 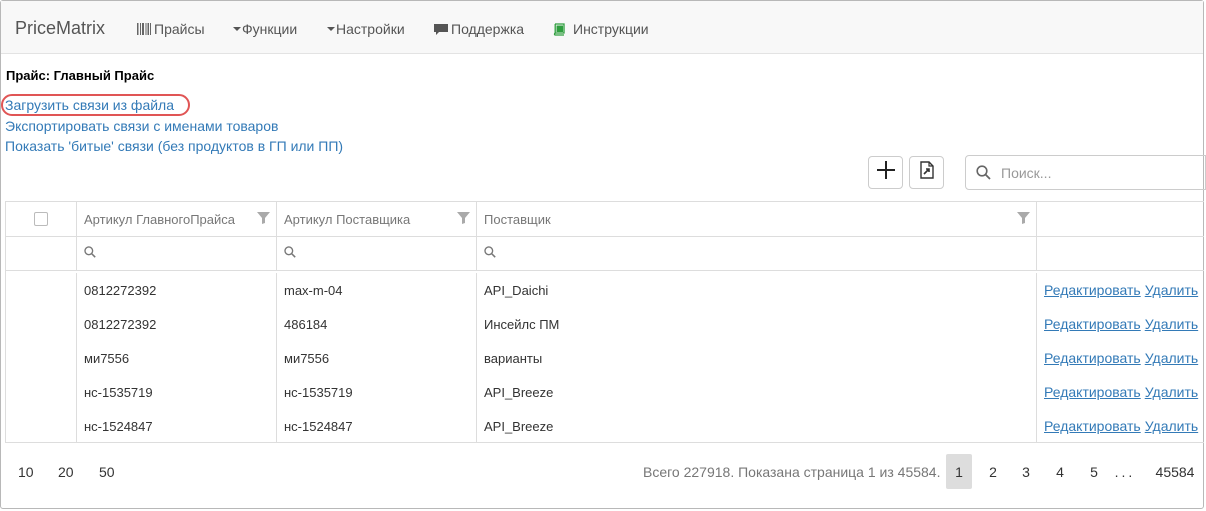 I want to click on export-links-link: Экспортировать связи с именами товаров, so click(x=141, y=126).